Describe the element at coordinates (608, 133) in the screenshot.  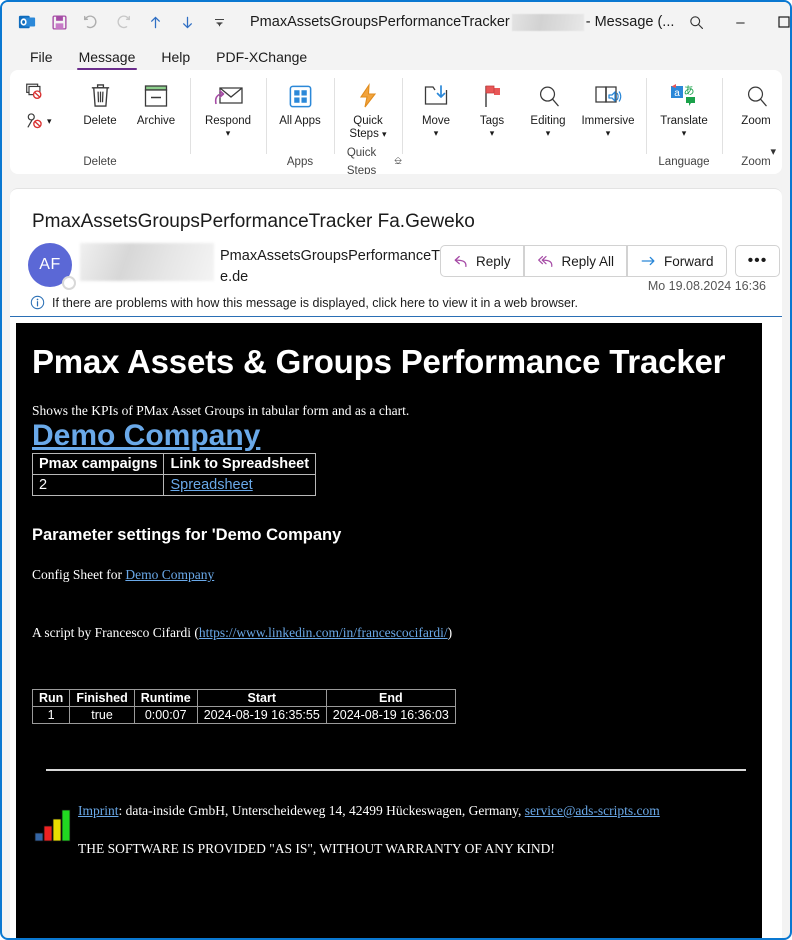
I see `immersive-chevron-down-icon: ▾` at that location.